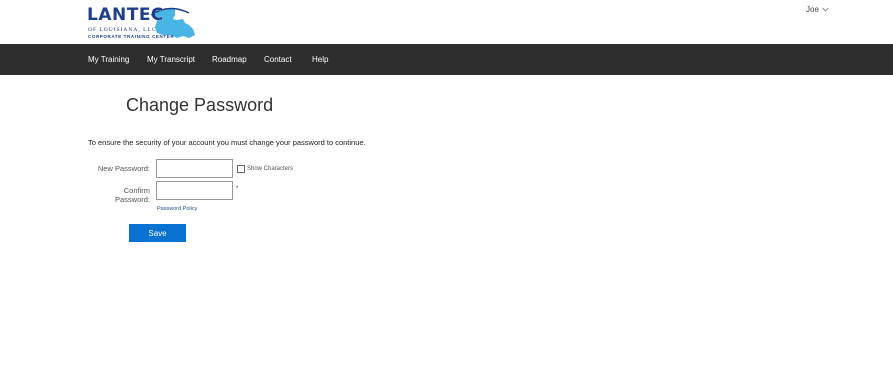 Image resolution: width=893 pixels, height=389 pixels. I want to click on confirm-password-label: Confirm Password:, so click(132, 195).